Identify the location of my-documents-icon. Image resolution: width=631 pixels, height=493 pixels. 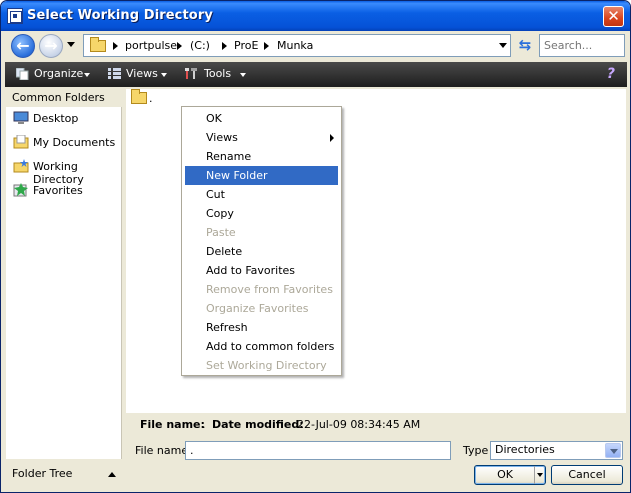
(21, 142).